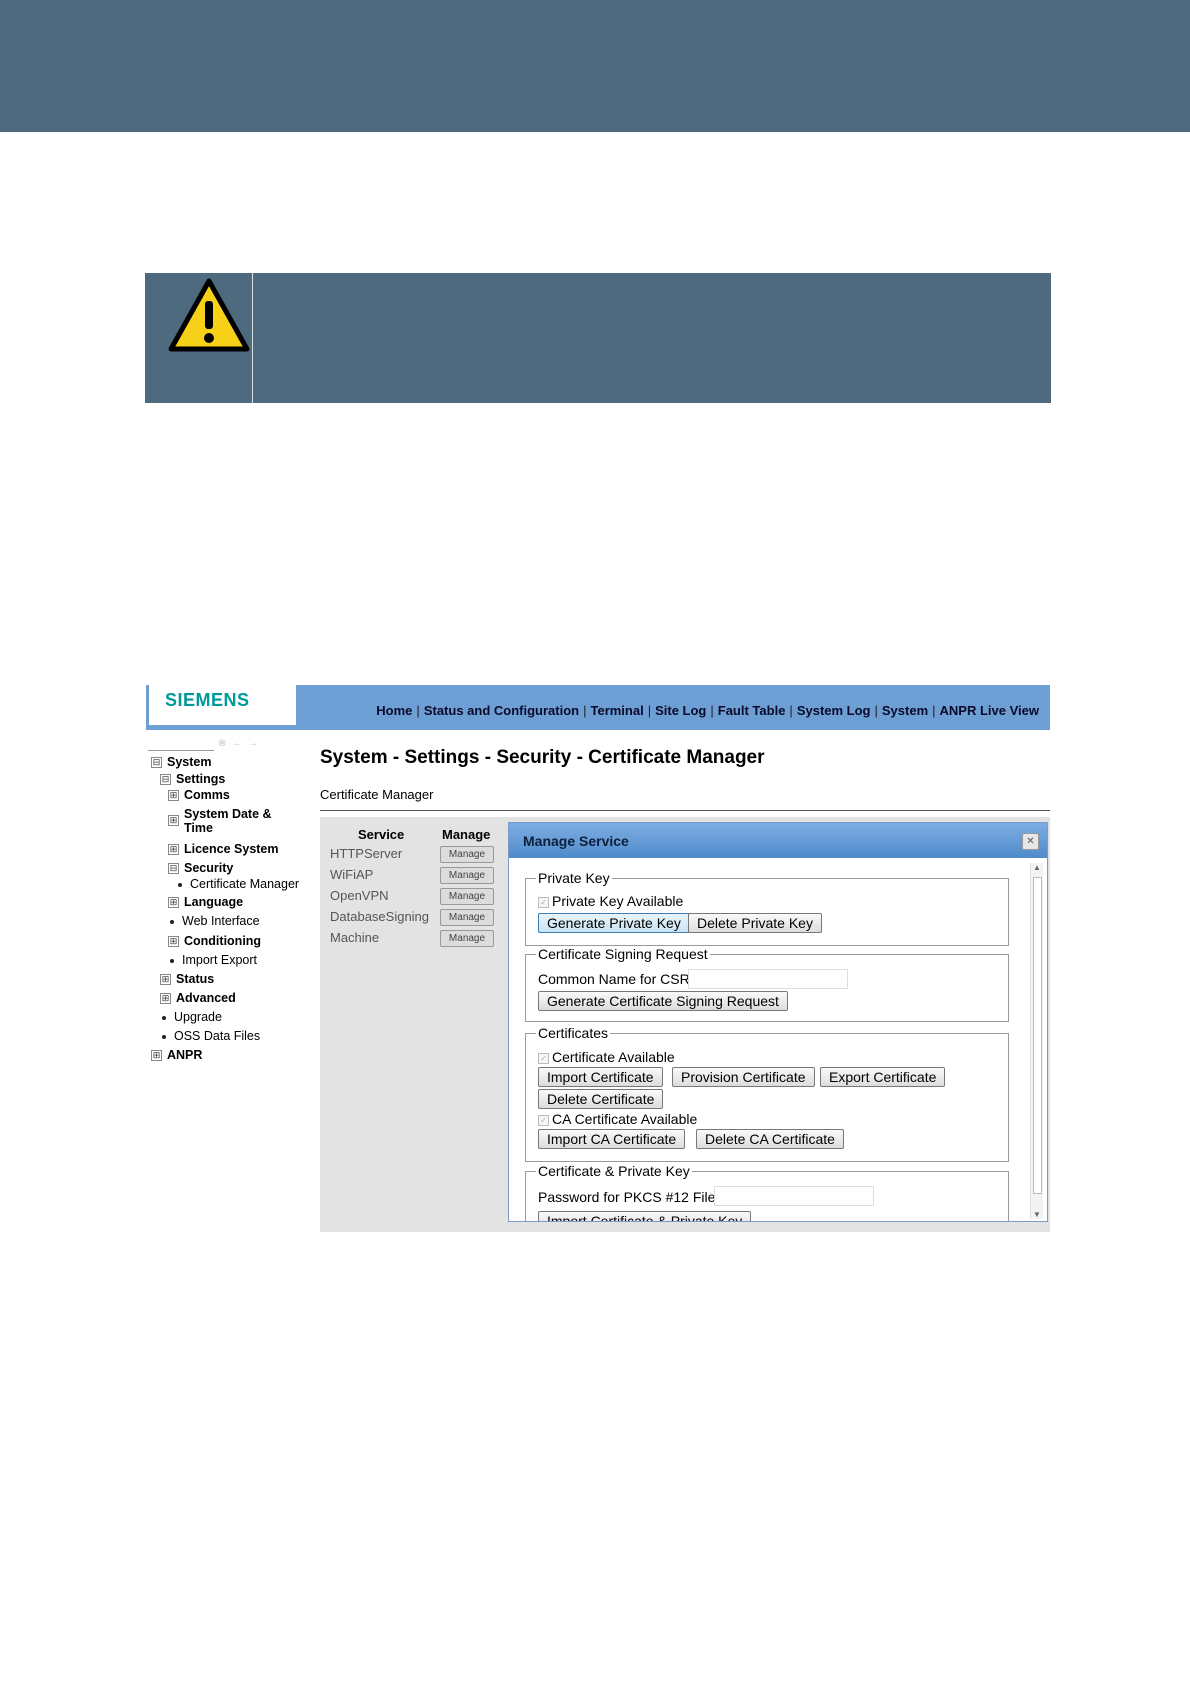  I want to click on service-name: Machine, so click(355, 937).